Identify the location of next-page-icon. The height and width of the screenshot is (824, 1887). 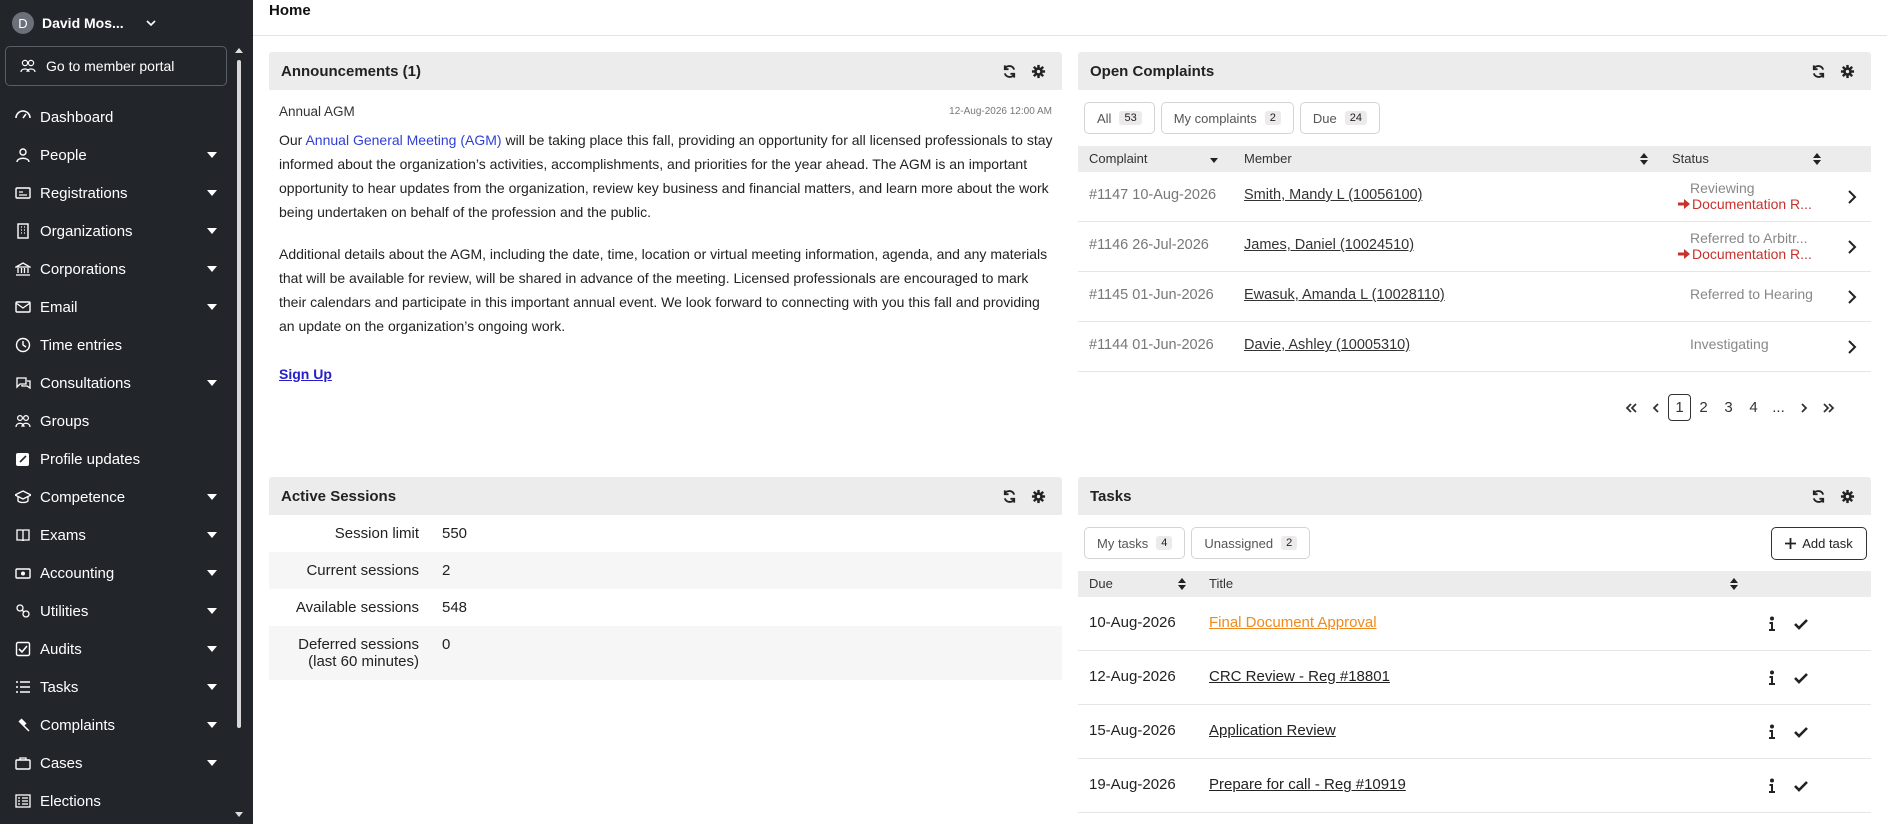
(1803, 407).